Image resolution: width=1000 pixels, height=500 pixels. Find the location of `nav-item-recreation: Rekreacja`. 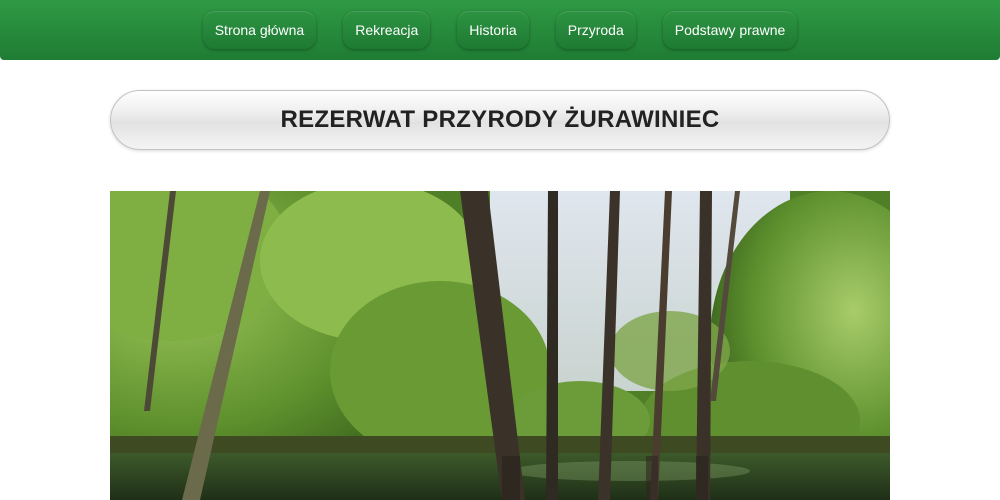

nav-item-recreation: Rekreacja is located at coordinates (387, 30).